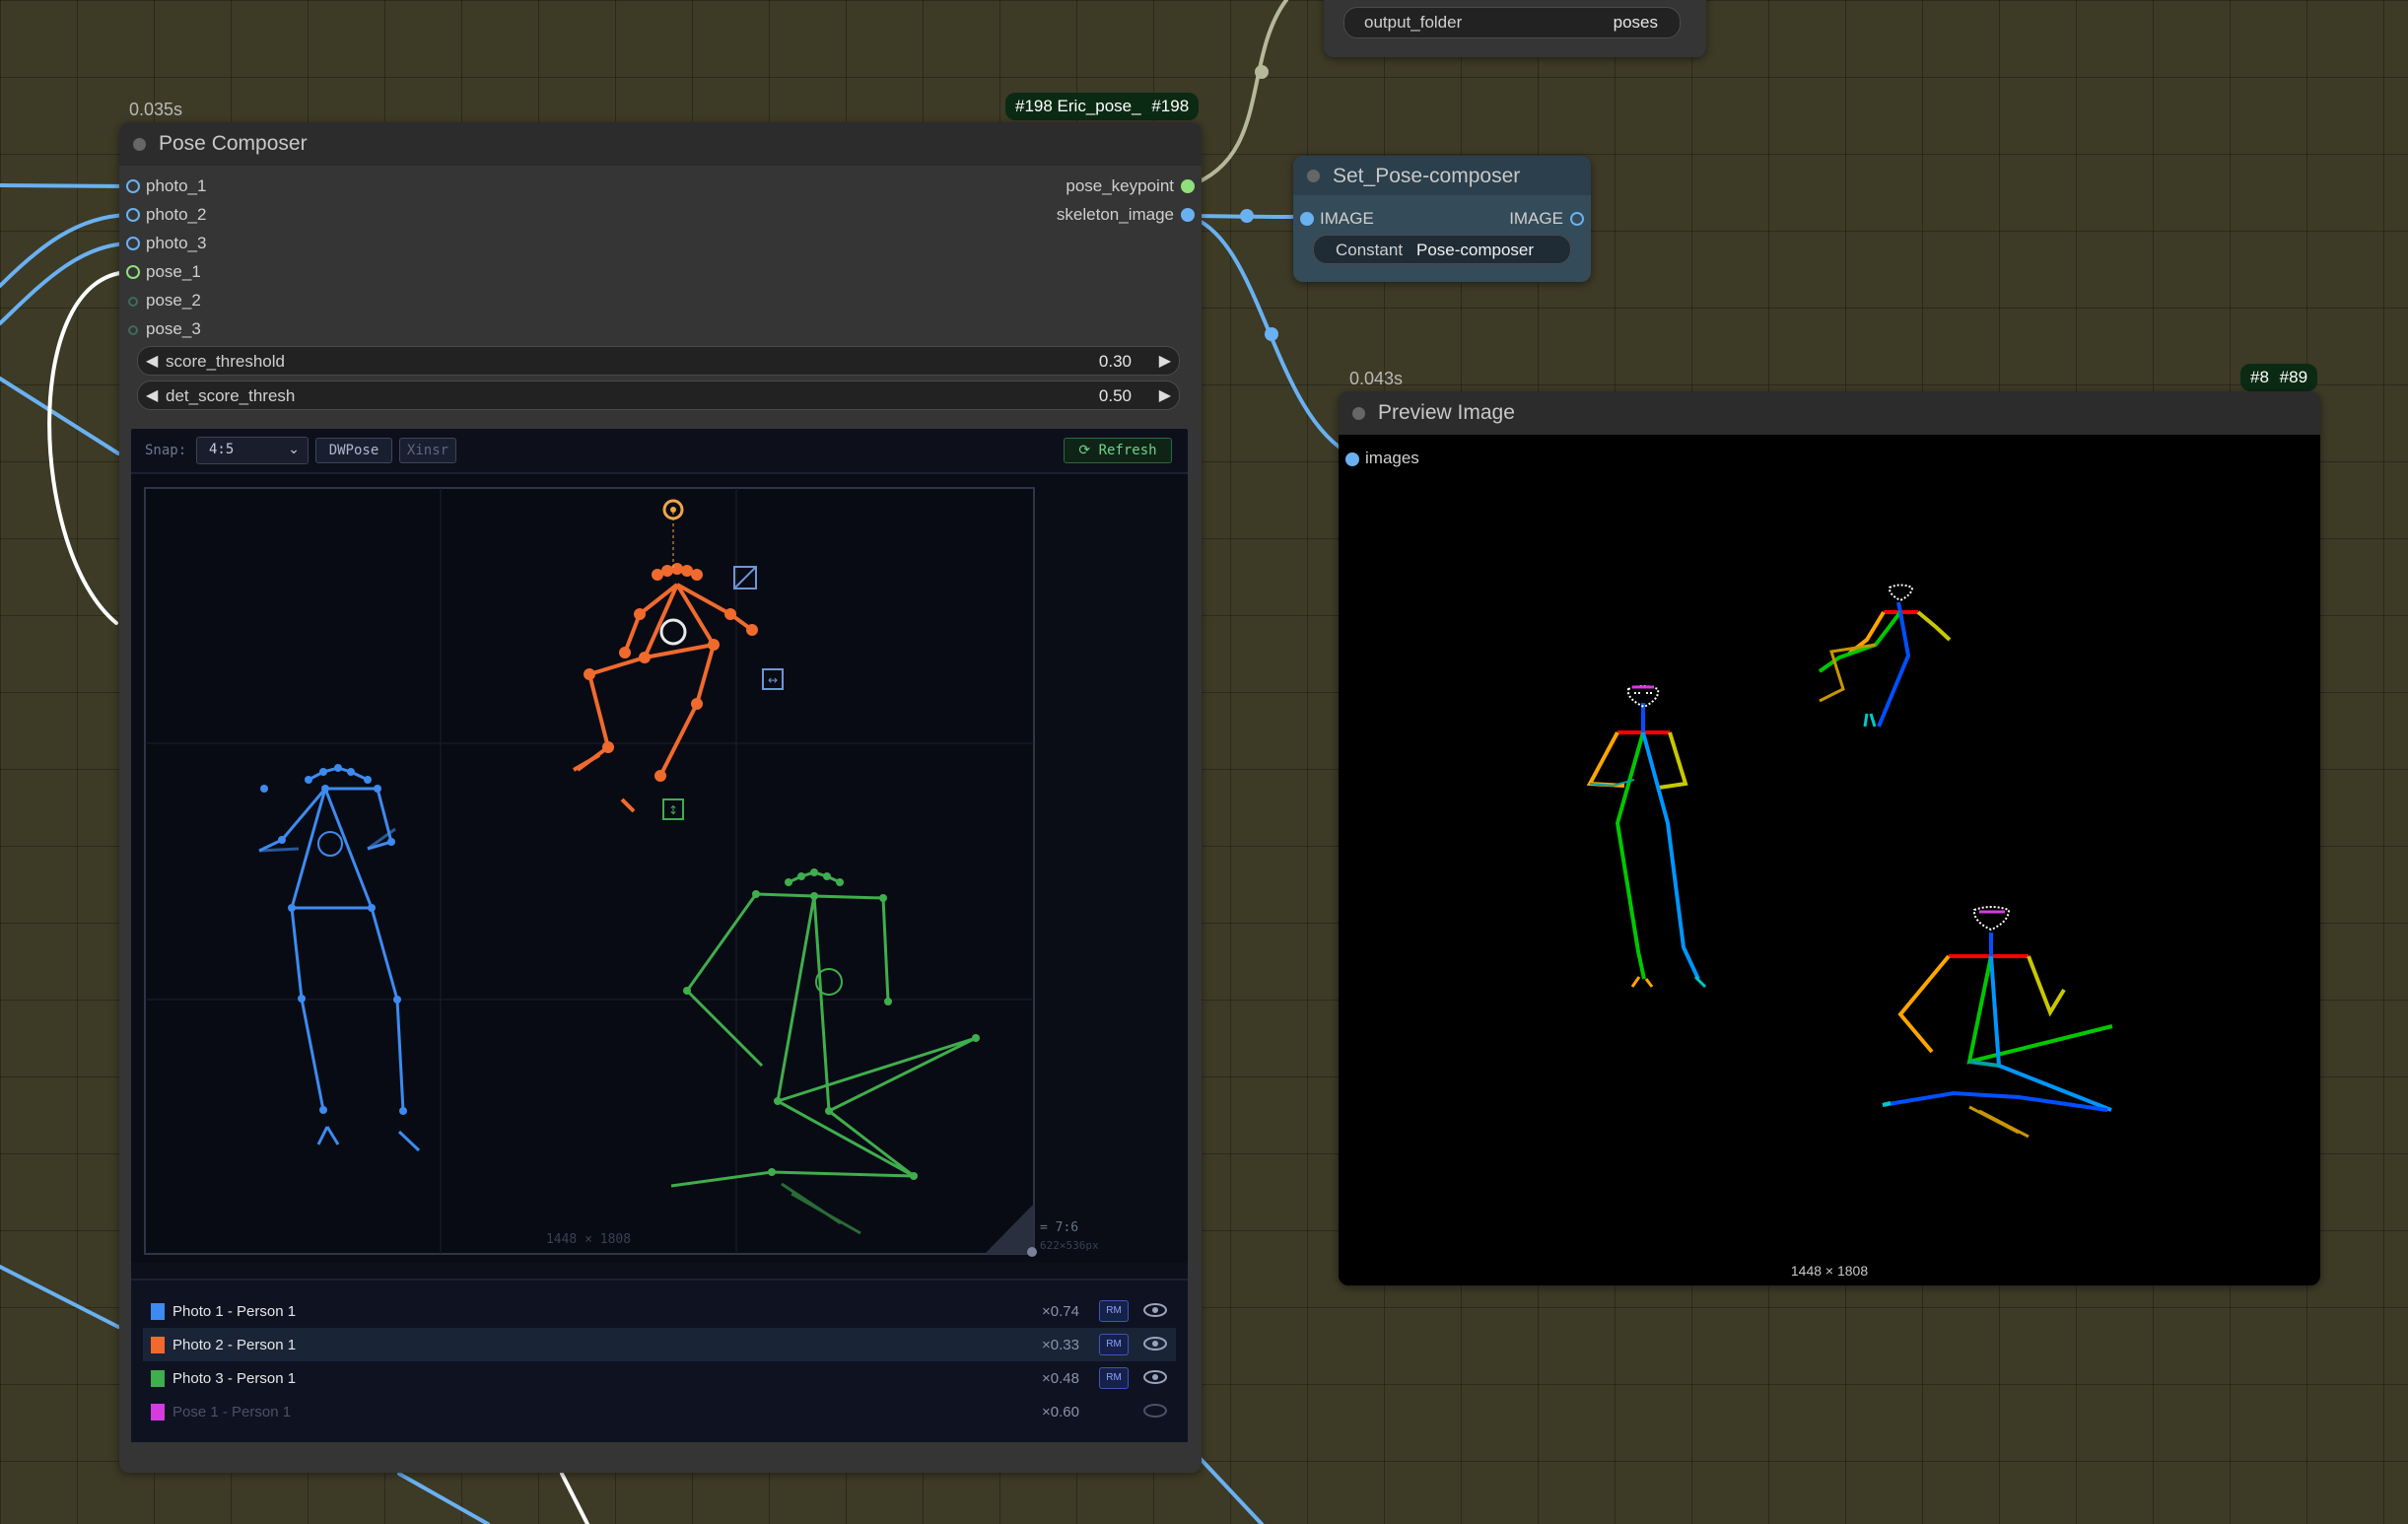 The image size is (2408, 1524). I want to click on output-slot-image, so click(1577, 219).